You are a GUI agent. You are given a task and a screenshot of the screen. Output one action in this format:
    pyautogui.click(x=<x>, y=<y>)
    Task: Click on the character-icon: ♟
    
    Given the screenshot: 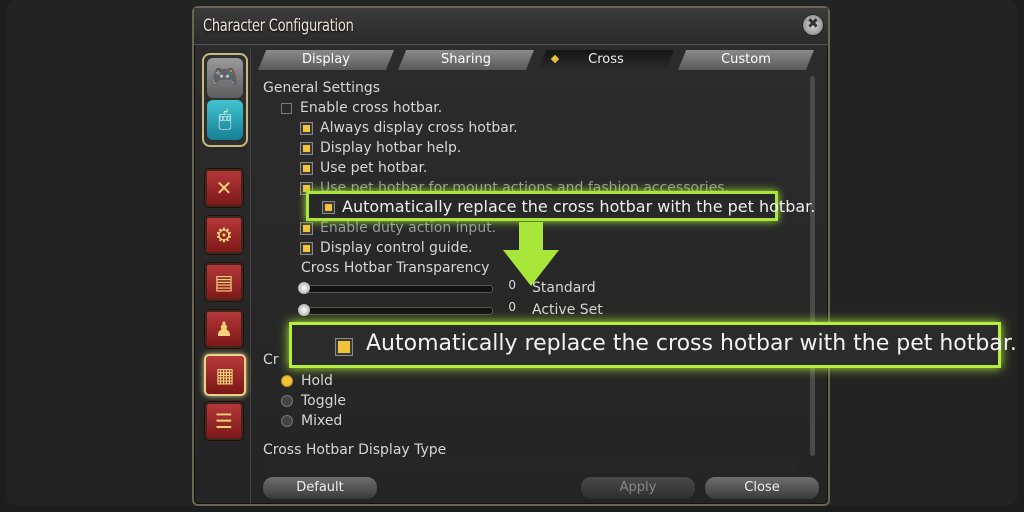 What is the action you would take?
    pyautogui.click(x=224, y=329)
    